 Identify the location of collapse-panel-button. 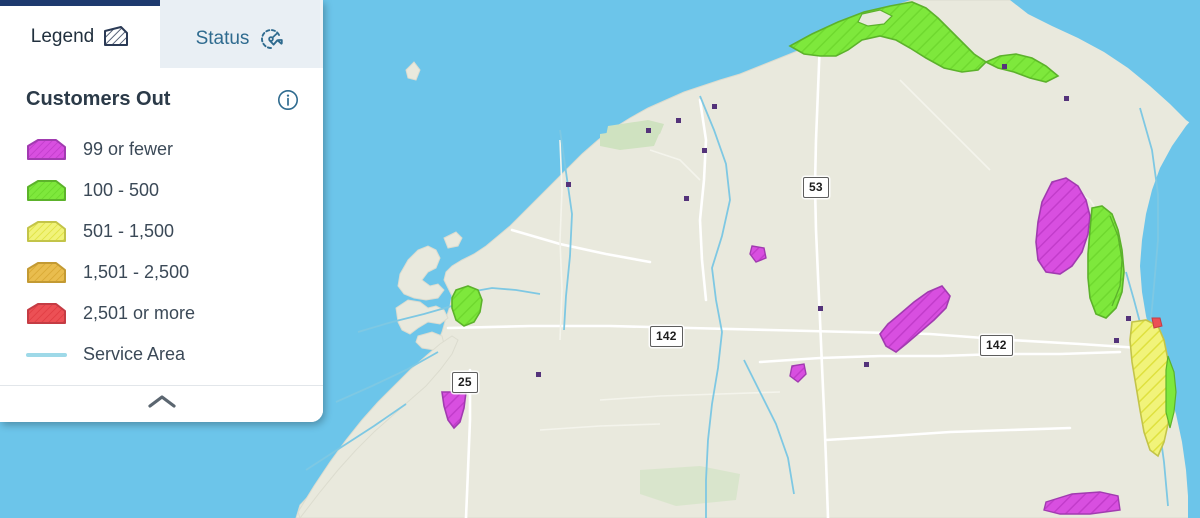
(161, 403).